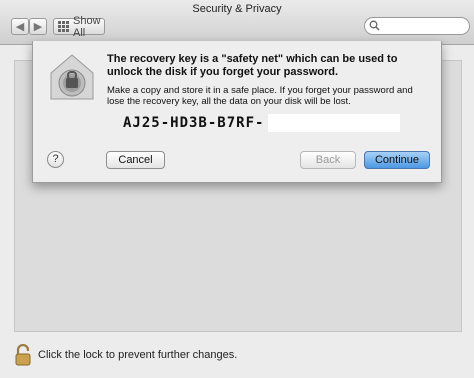 This screenshot has width=474, height=378. I want to click on open-padlock-icon, so click(23, 355).